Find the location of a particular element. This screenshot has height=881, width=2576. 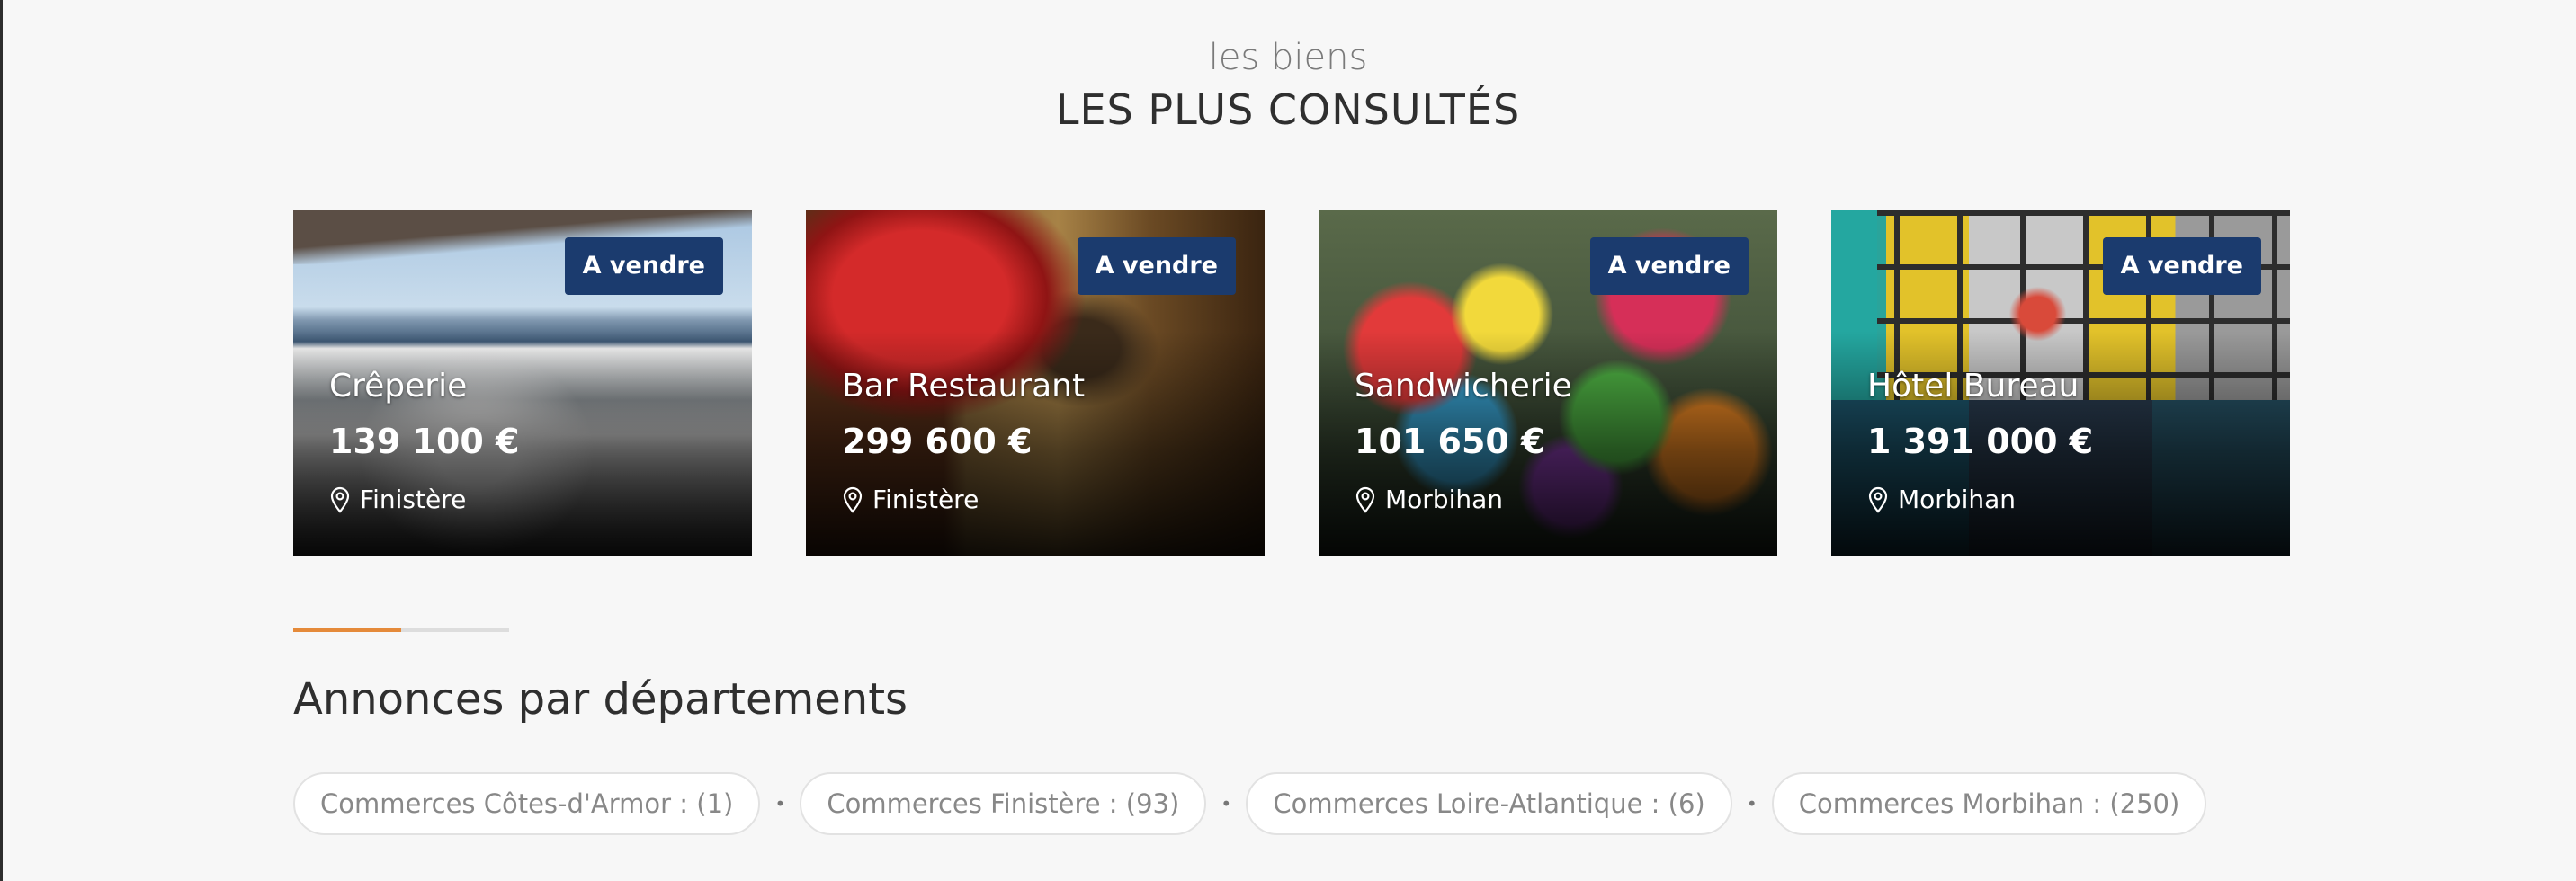

property-card: A vendre Crêperie 139 100 € Finistère is located at coordinates (522, 383).